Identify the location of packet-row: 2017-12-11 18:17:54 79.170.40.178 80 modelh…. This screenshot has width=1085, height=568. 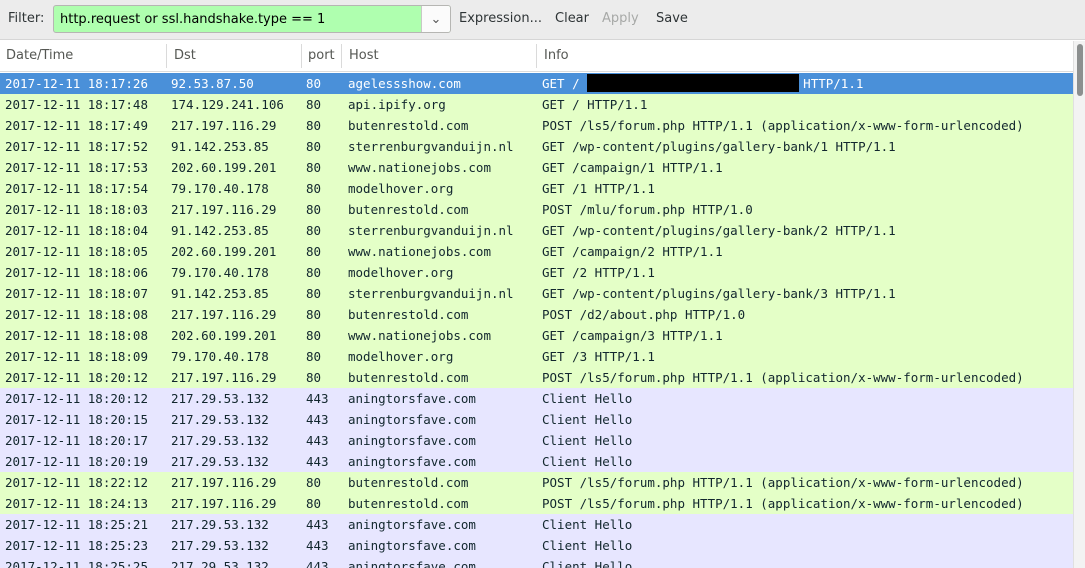
(536, 188).